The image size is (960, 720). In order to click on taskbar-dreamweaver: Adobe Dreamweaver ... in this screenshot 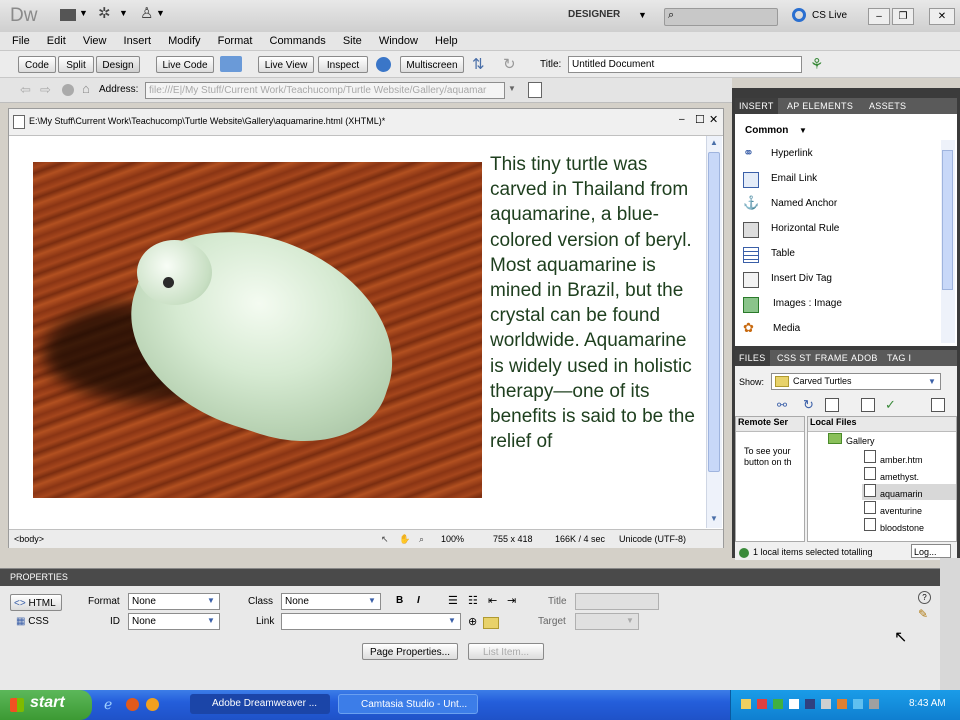, I will do `click(260, 704)`.